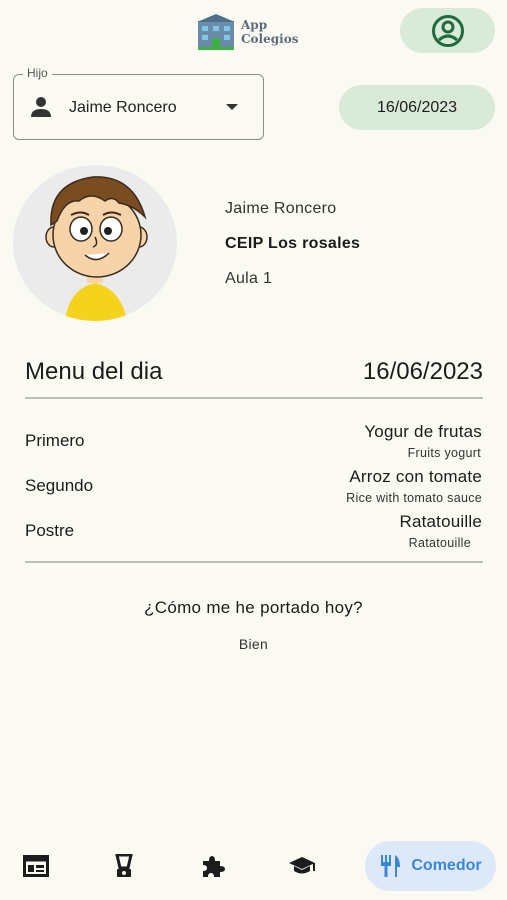  I want to click on nav-comedor: Comedor, so click(430, 866).